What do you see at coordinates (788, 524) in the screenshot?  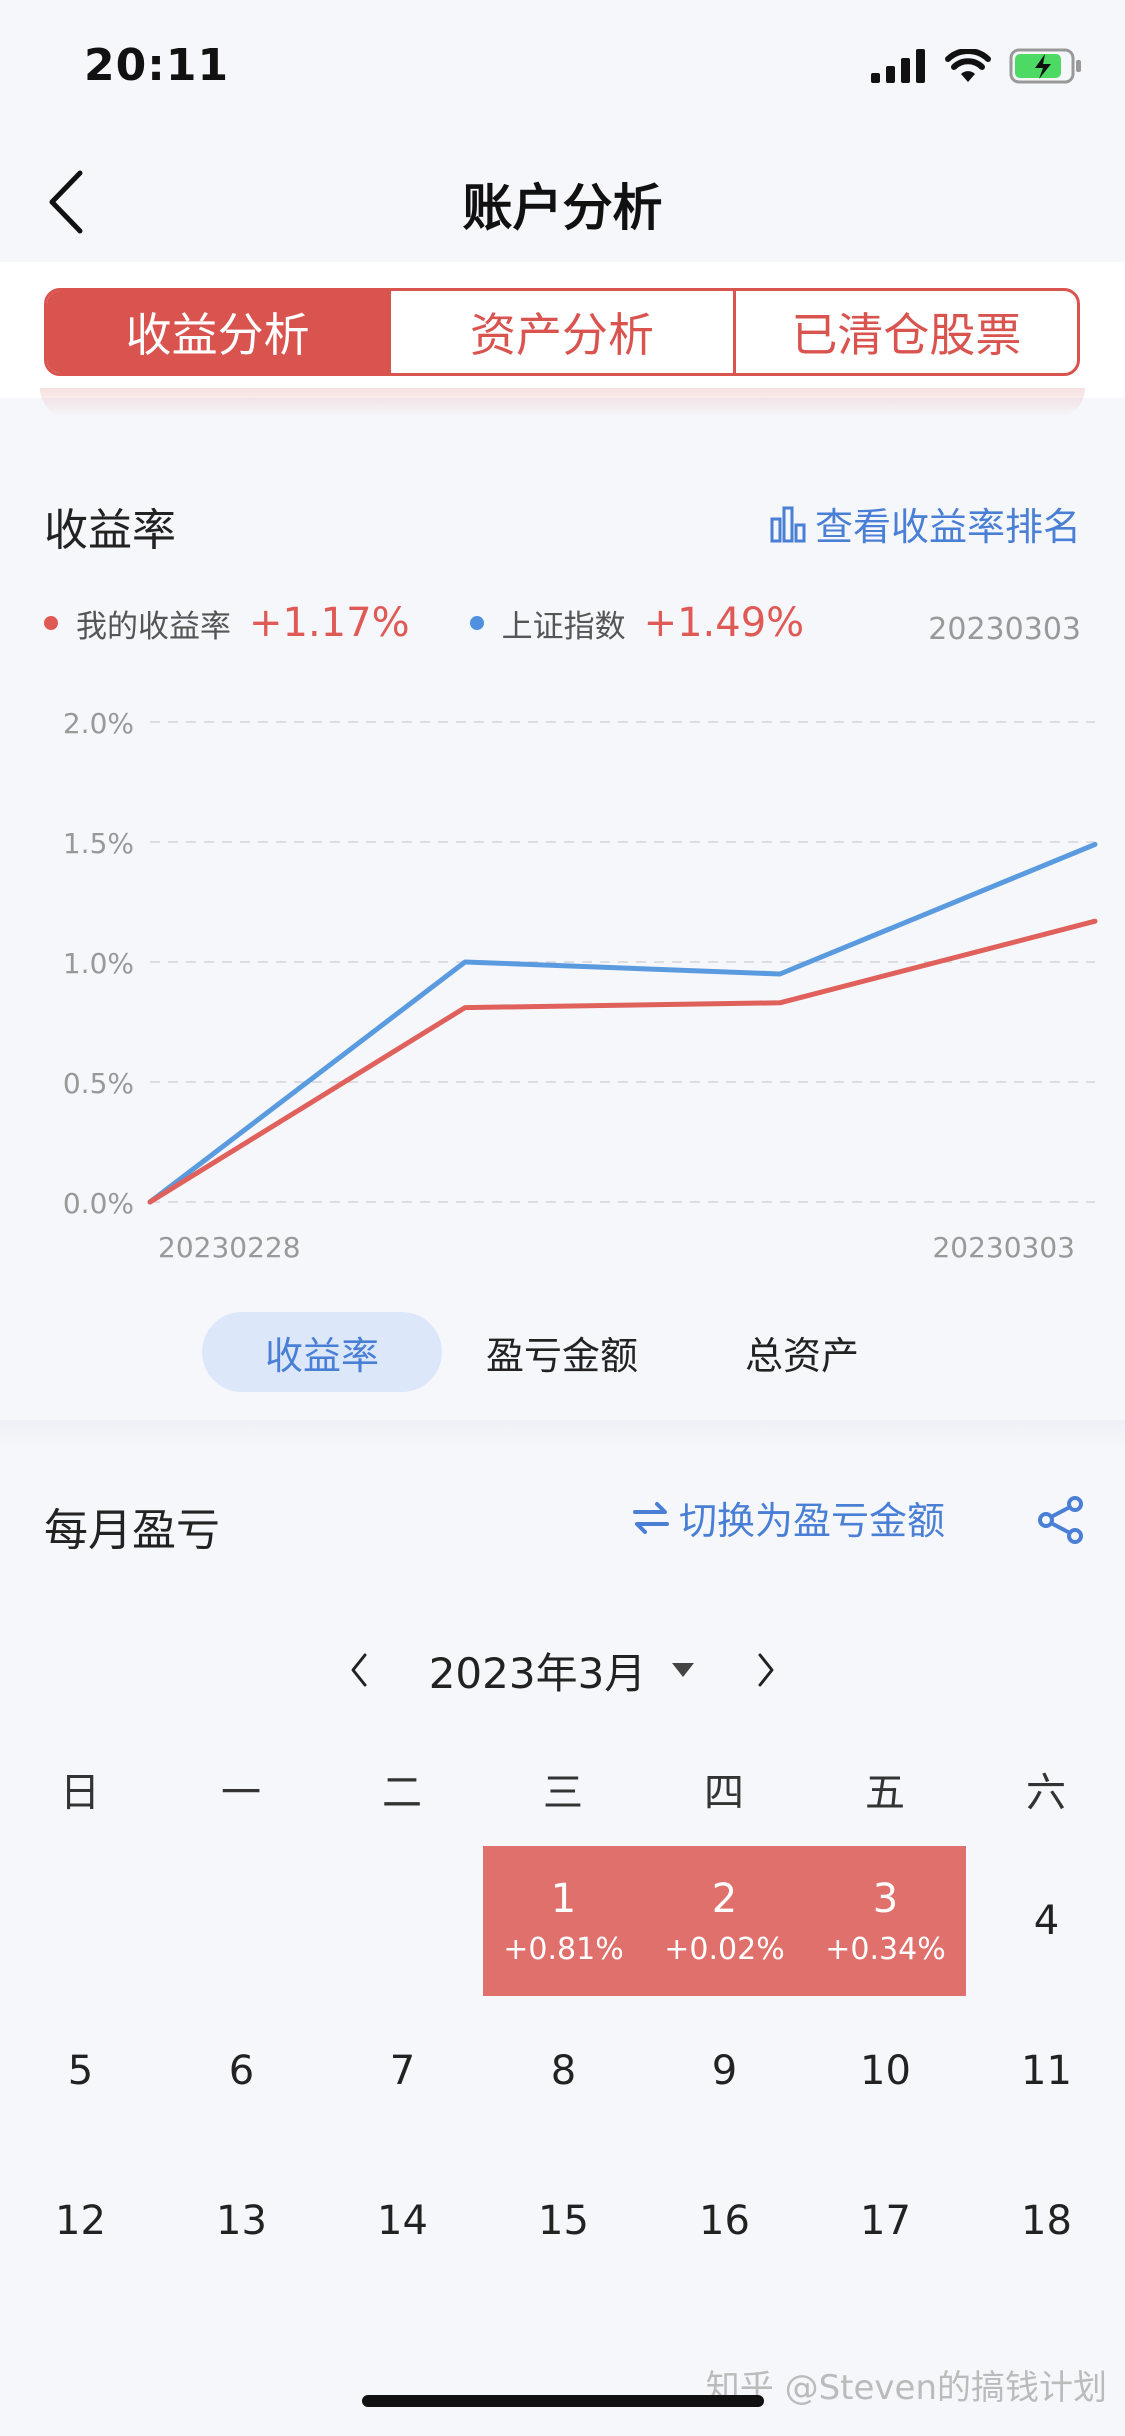 I see `bar-chart-icon` at bounding box center [788, 524].